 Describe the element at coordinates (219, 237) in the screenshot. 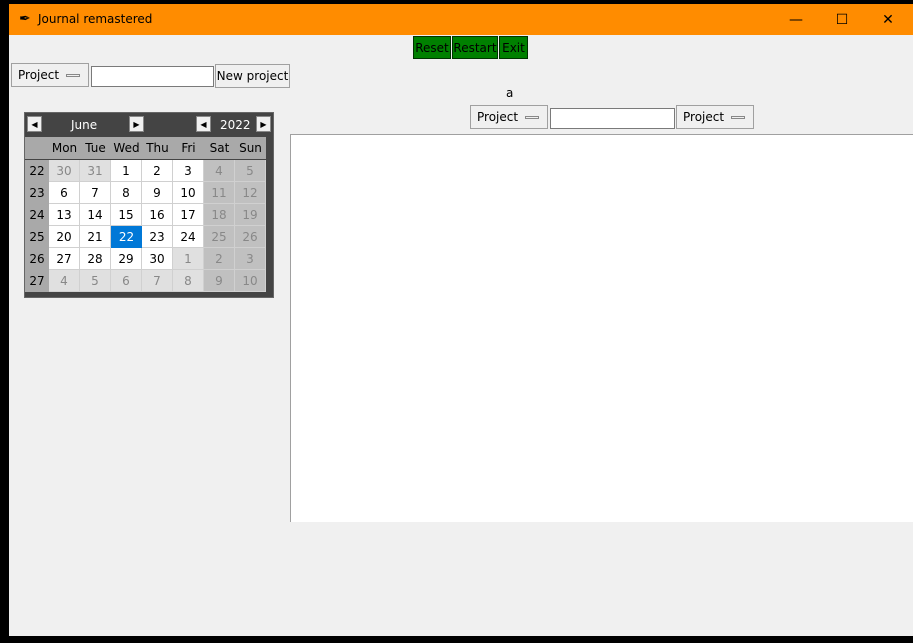

I see `calendar-day: 25` at that location.